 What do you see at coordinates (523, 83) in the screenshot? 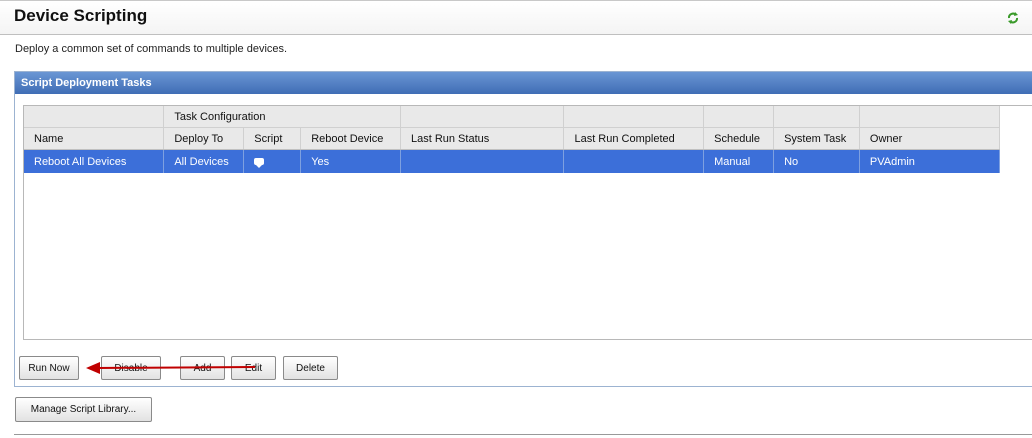
I see `panel-title: Script Deployment Tasks` at bounding box center [523, 83].